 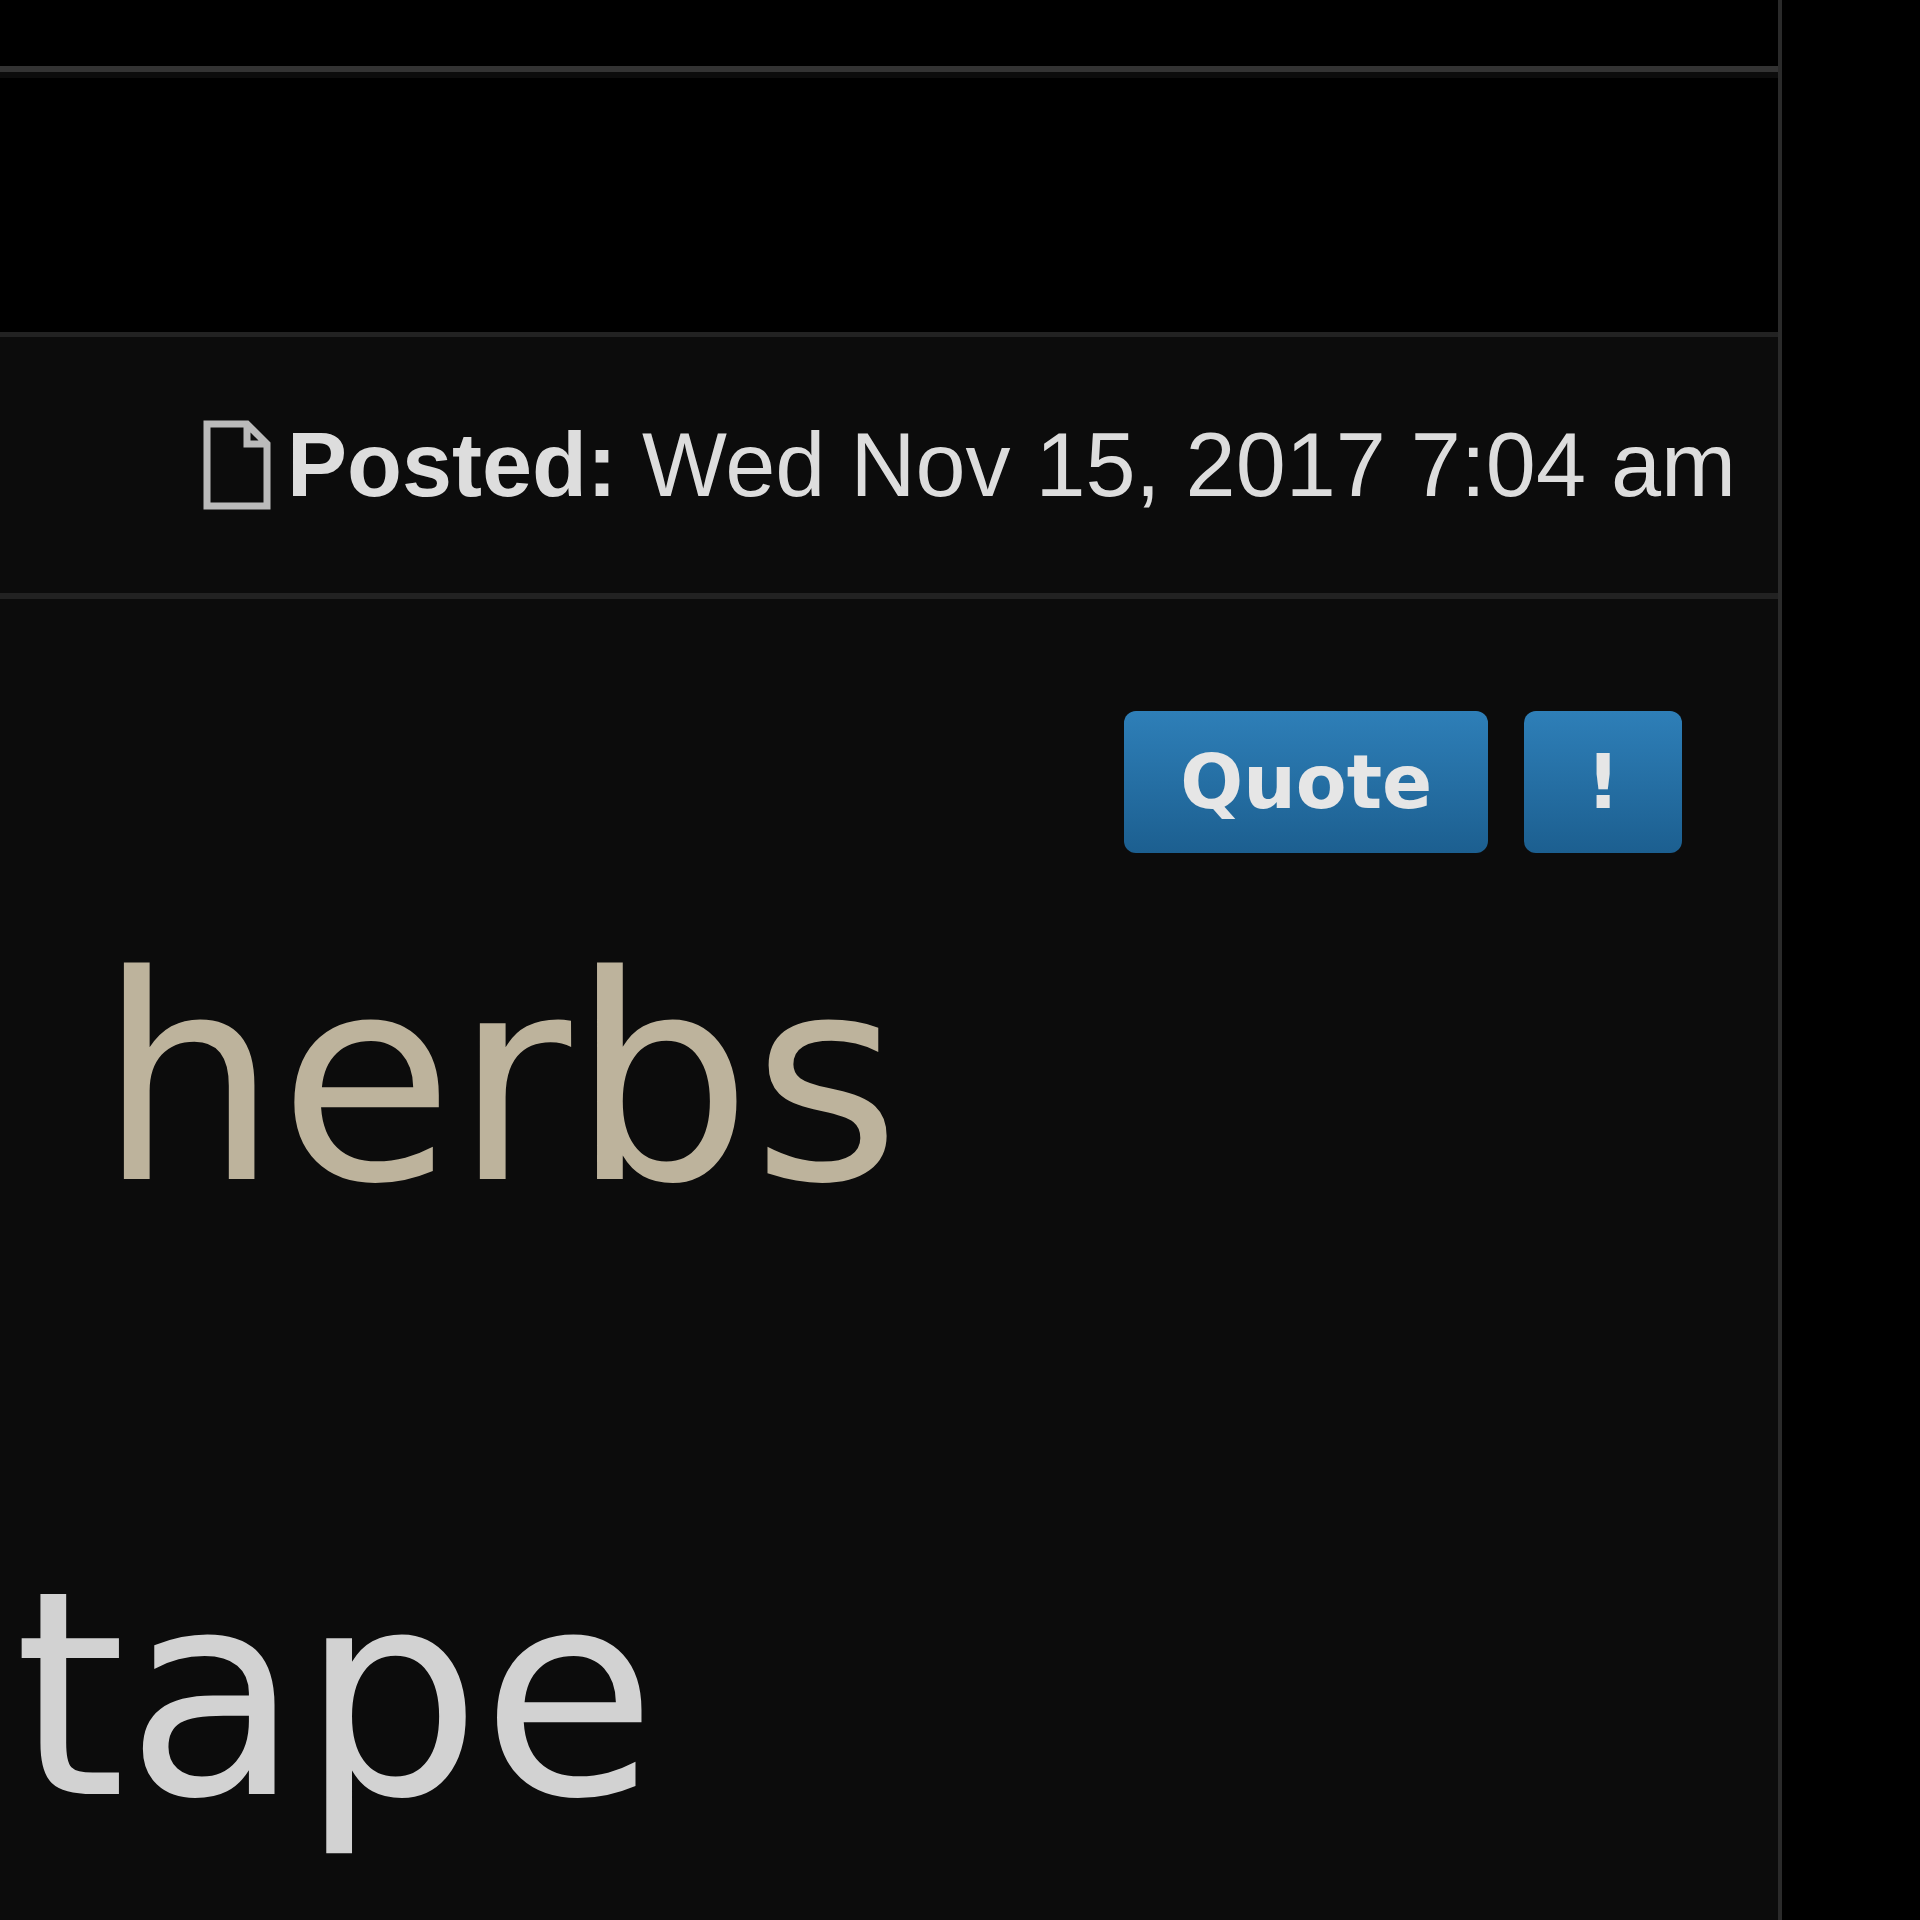 What do you see at coordinates (499, 1080) in the screenshot?
I see `post-text: herbs` at bounding box center [499, 1080].